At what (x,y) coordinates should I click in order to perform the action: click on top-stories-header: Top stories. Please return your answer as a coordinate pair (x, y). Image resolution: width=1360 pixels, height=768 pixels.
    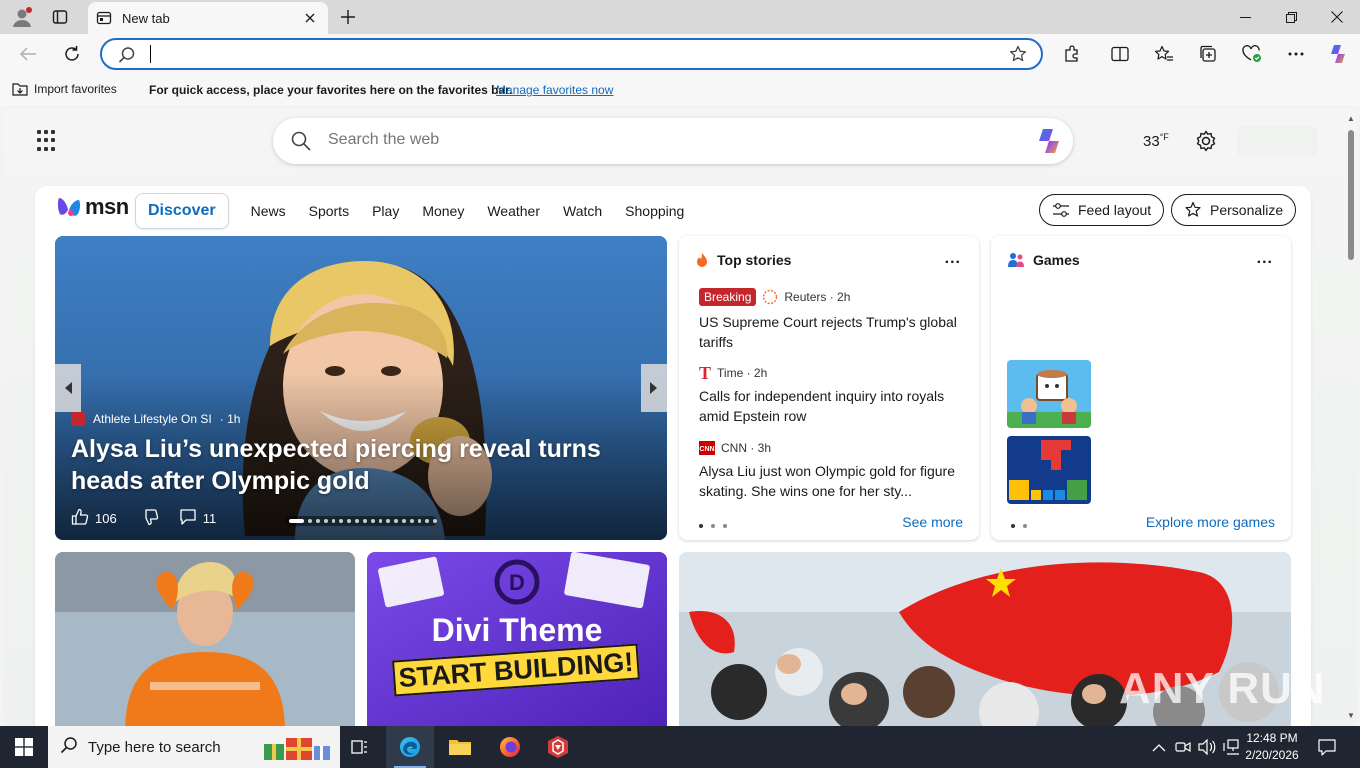
    Looking at the image, I should click on (743, 260).